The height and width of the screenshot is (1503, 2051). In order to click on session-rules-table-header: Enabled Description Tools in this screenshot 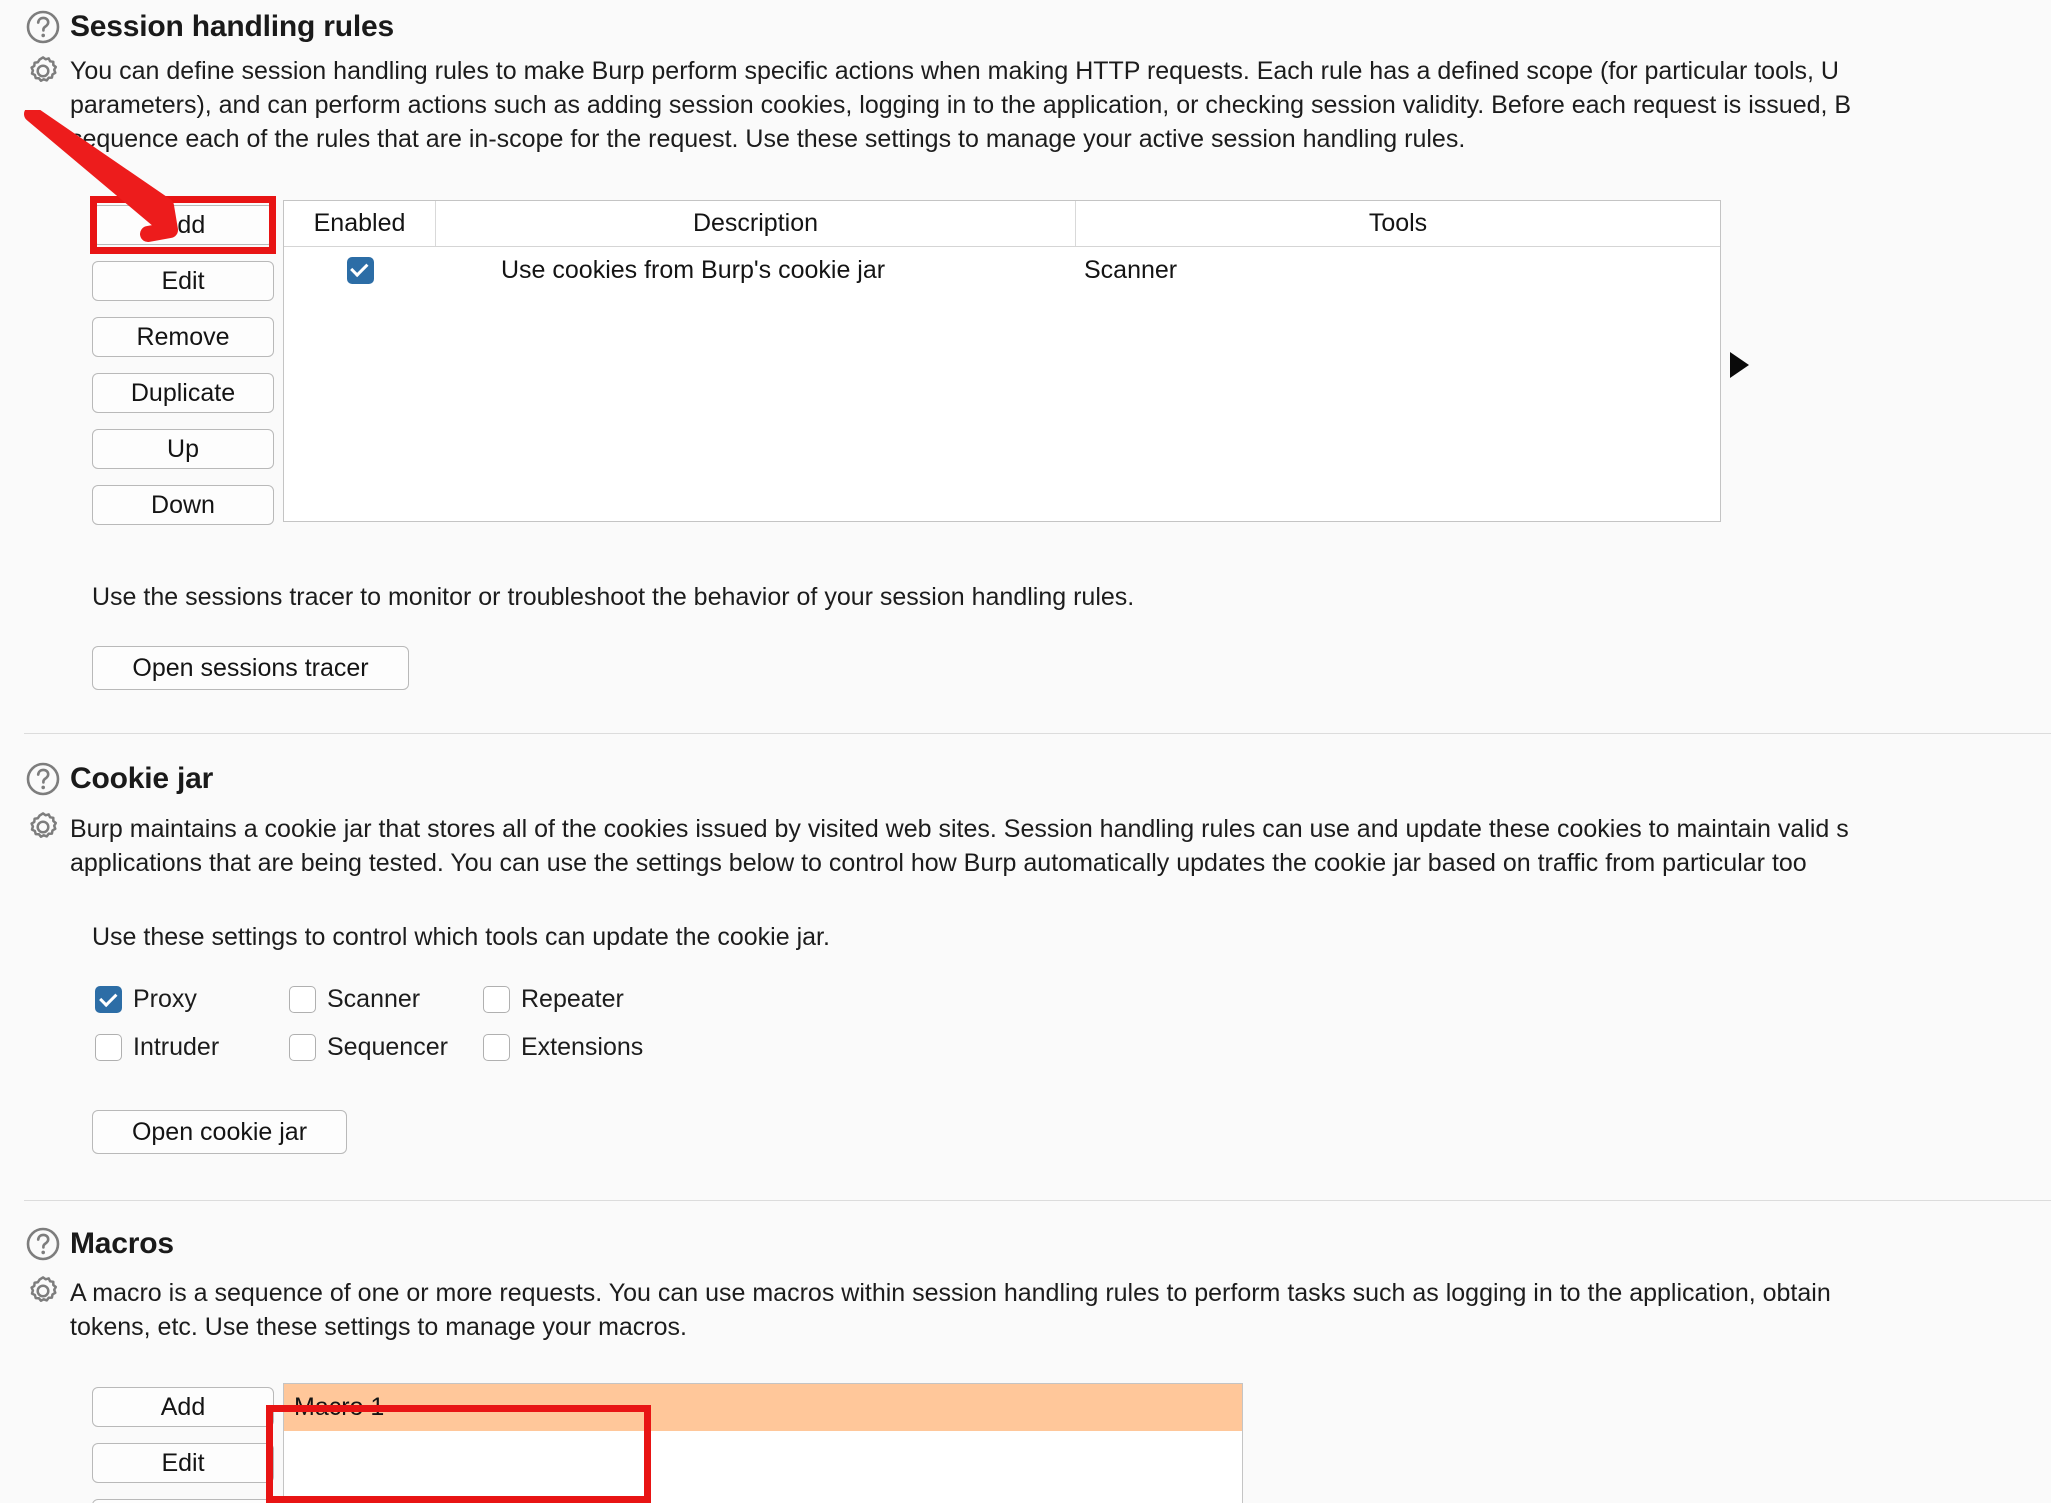, I will do `click(1002, 224)`.